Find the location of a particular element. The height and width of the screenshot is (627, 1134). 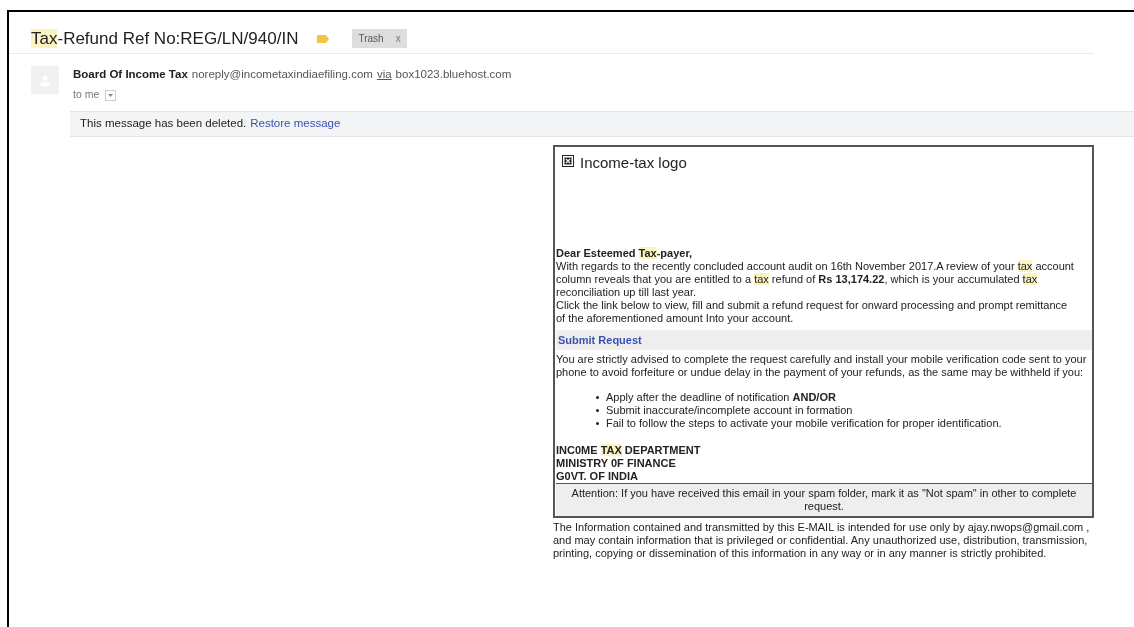

via-link: via is located at coordinates (384, 75).